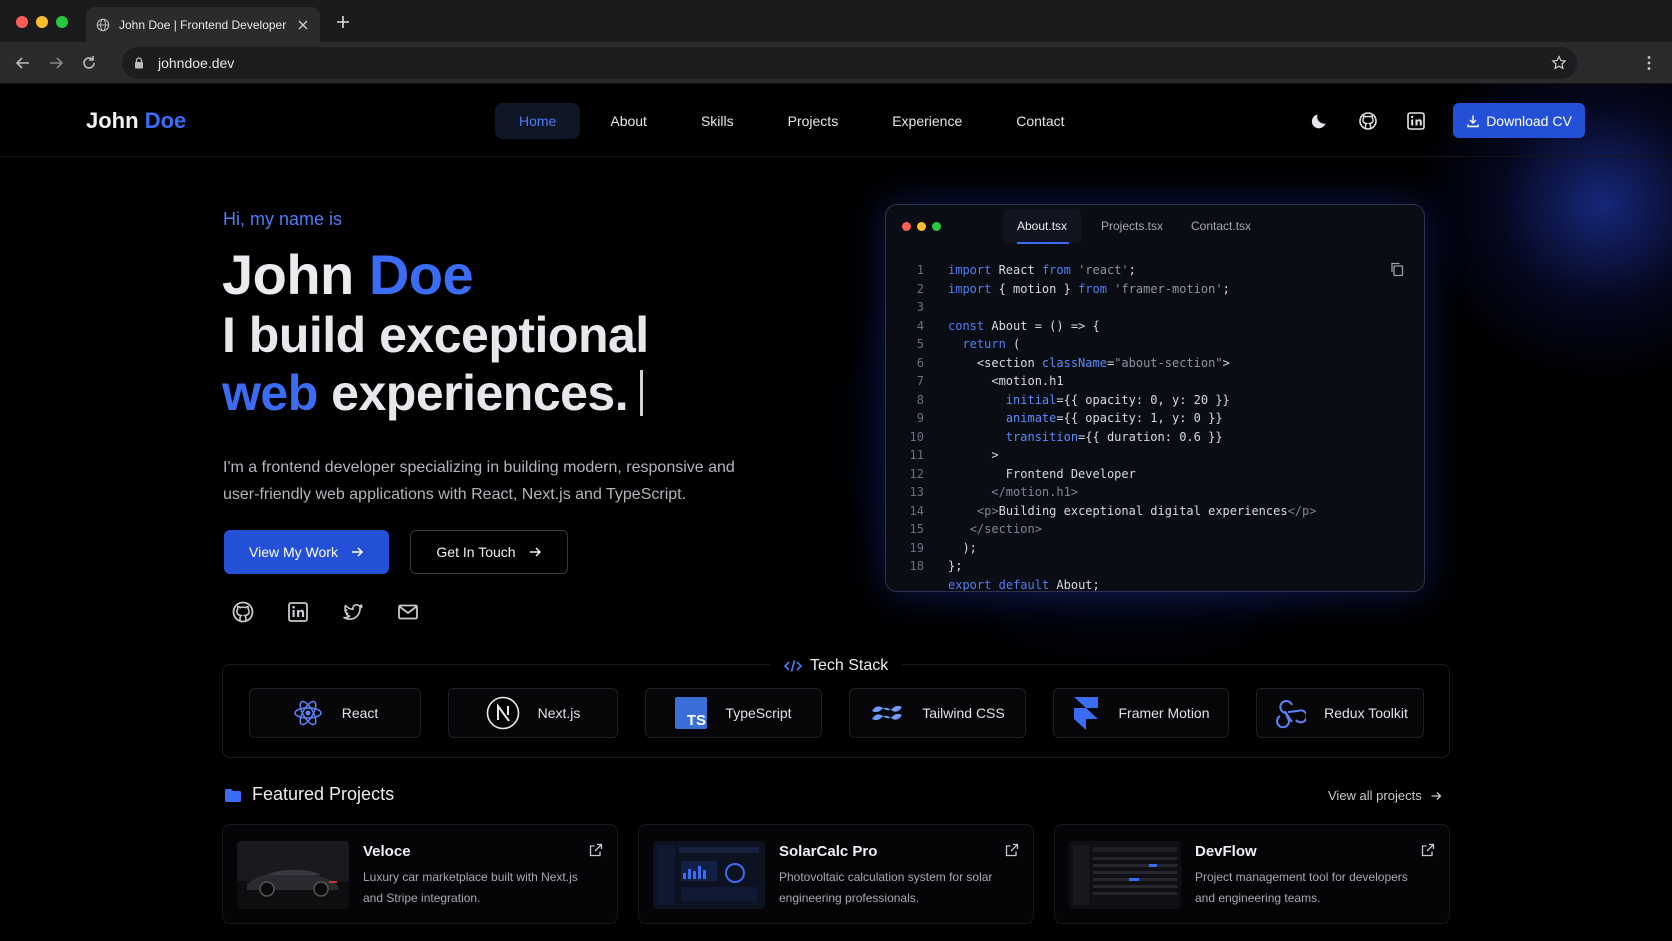 The height and width of the screenshot is (941, 1672). Describe the element at coordinates (1042, 270) in the screenshot. I see `code-text: import React from 'react';` at that location.